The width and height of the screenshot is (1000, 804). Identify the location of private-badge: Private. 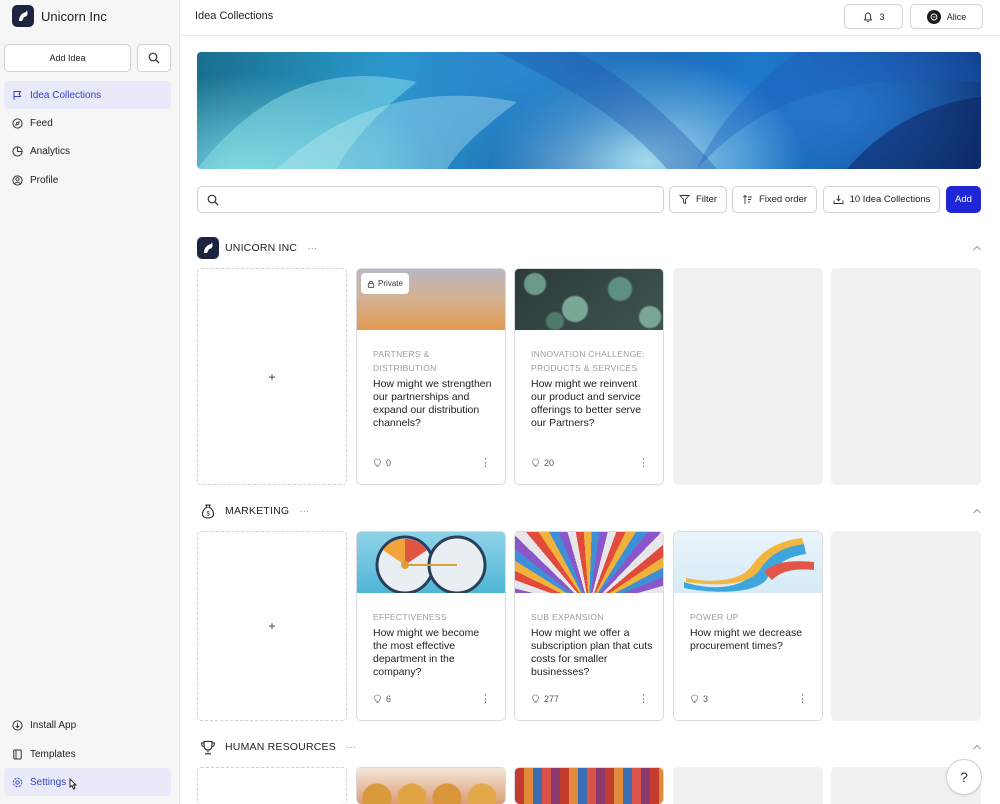
(385, 283).